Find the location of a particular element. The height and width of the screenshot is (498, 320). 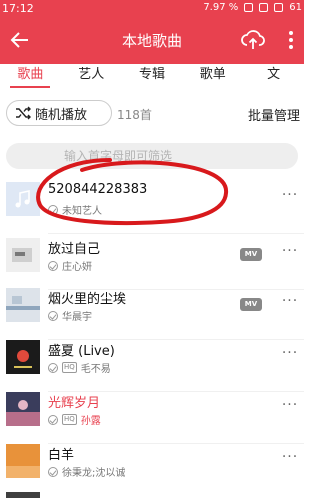

song-row: 烟火里的尘埃 华晨宇 MV ··· is located at coordinates (152, 313).